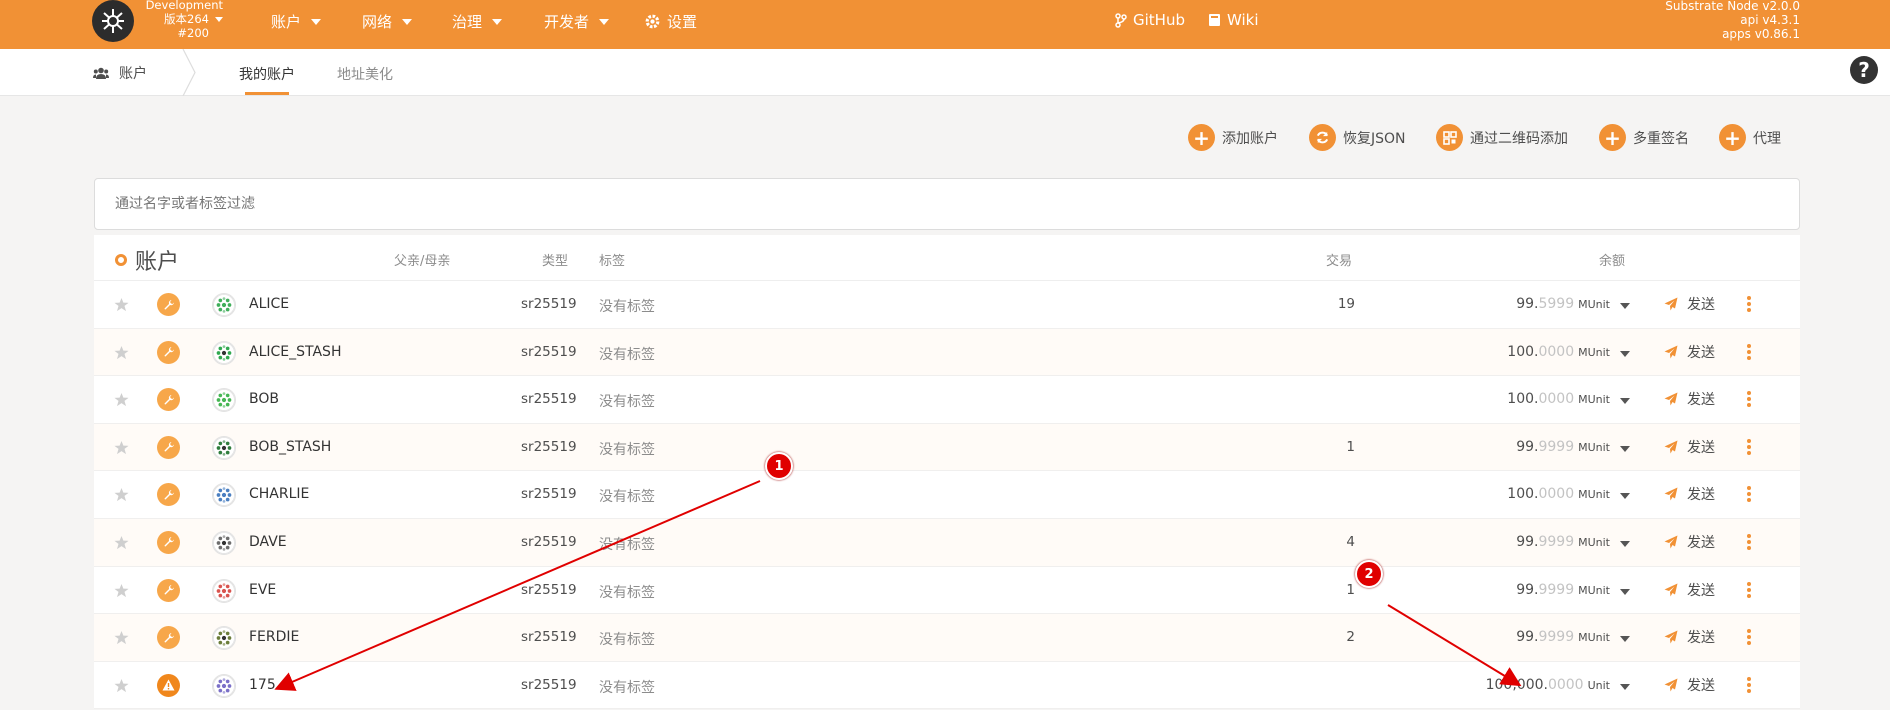 Image resolution: width=1890 pixels, height=710 pixels. What do you see at coordinates (1750, 137) in the screenshot?
I see `proxy-button: + 代理` at bounding box center [1750, 137].